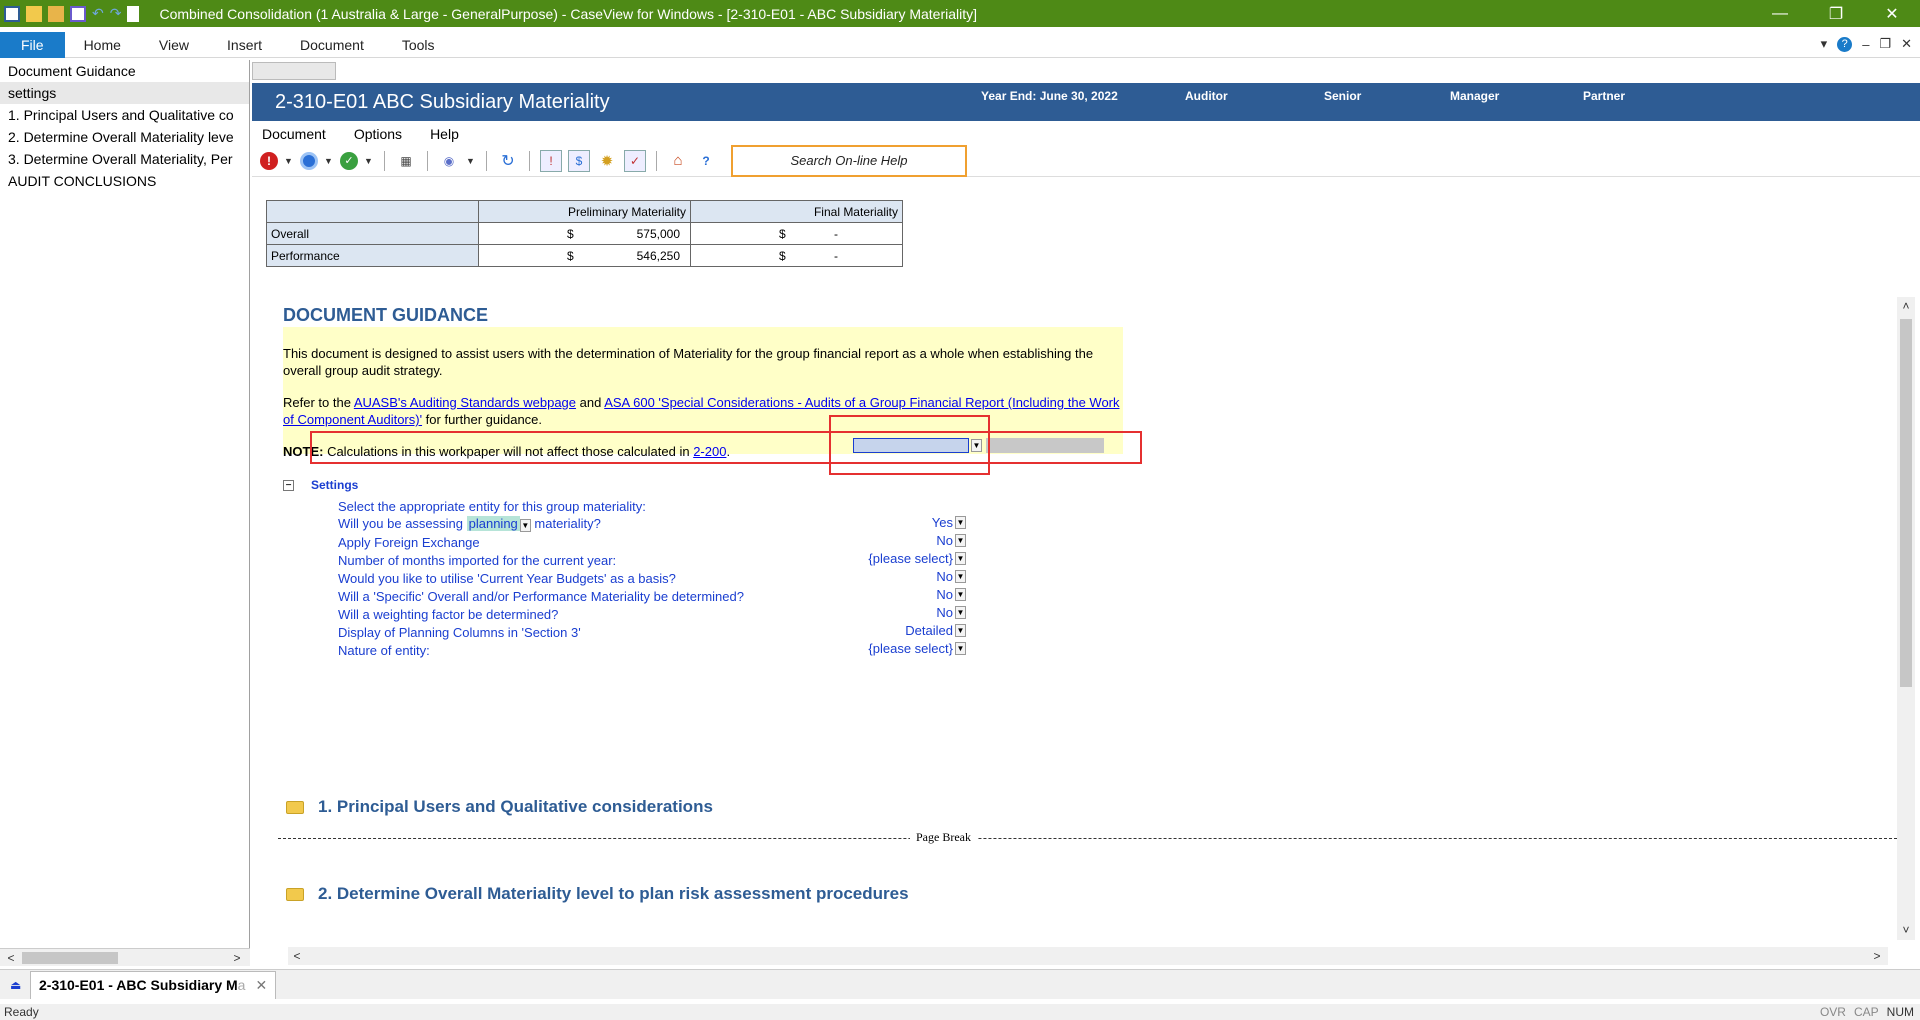  I want to click on tab-file: File, so click(32, 44).